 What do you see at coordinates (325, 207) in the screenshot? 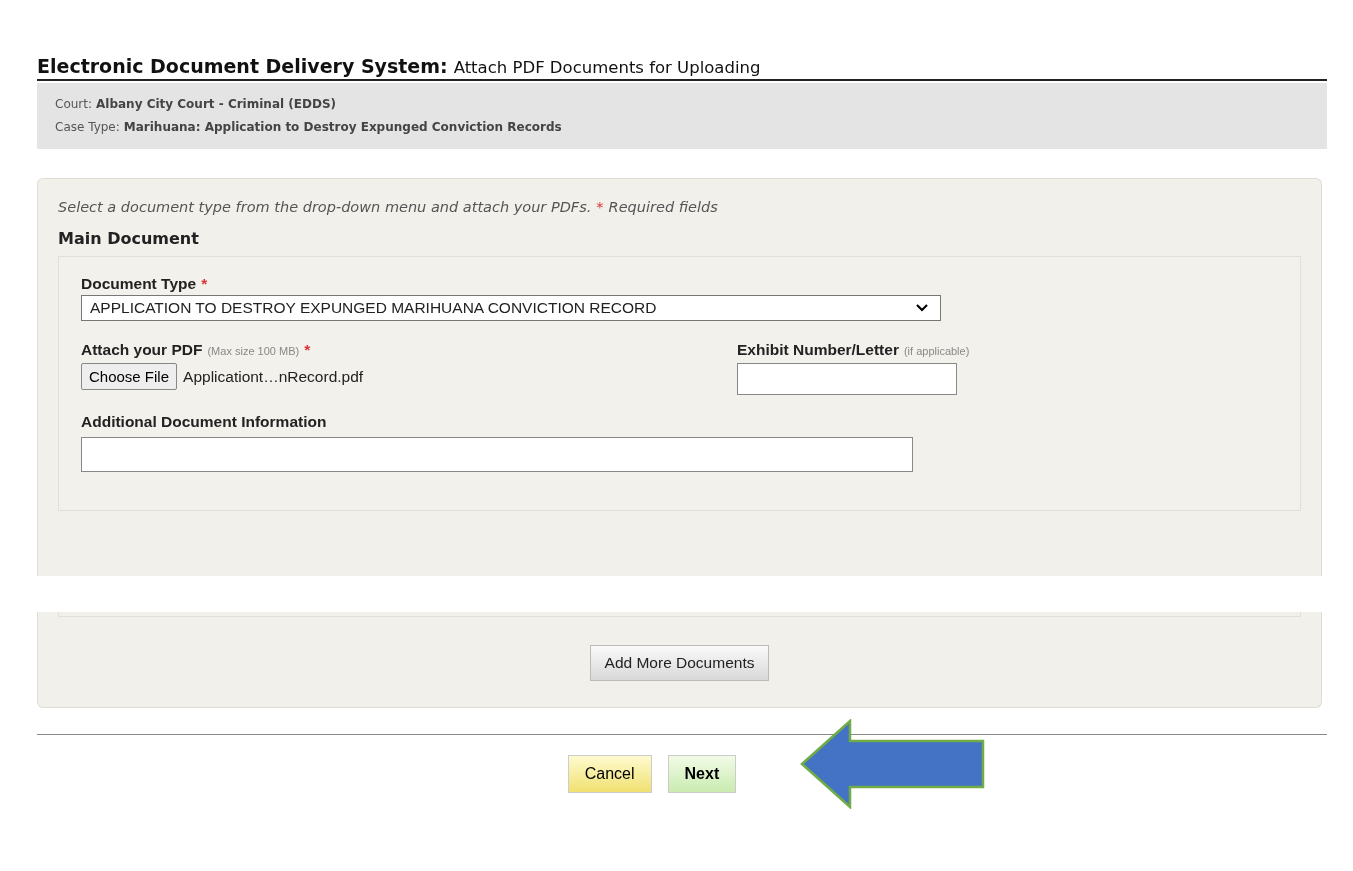
I see `instructions-text: Select a document type from the drop-down menu and attach your PDFs.` at bounding box center [325, 207].